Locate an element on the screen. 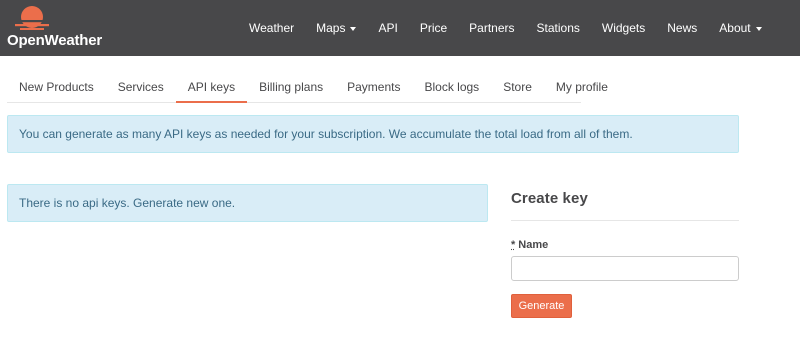  name-field-label: * Name is located at coordinates (529, 245).